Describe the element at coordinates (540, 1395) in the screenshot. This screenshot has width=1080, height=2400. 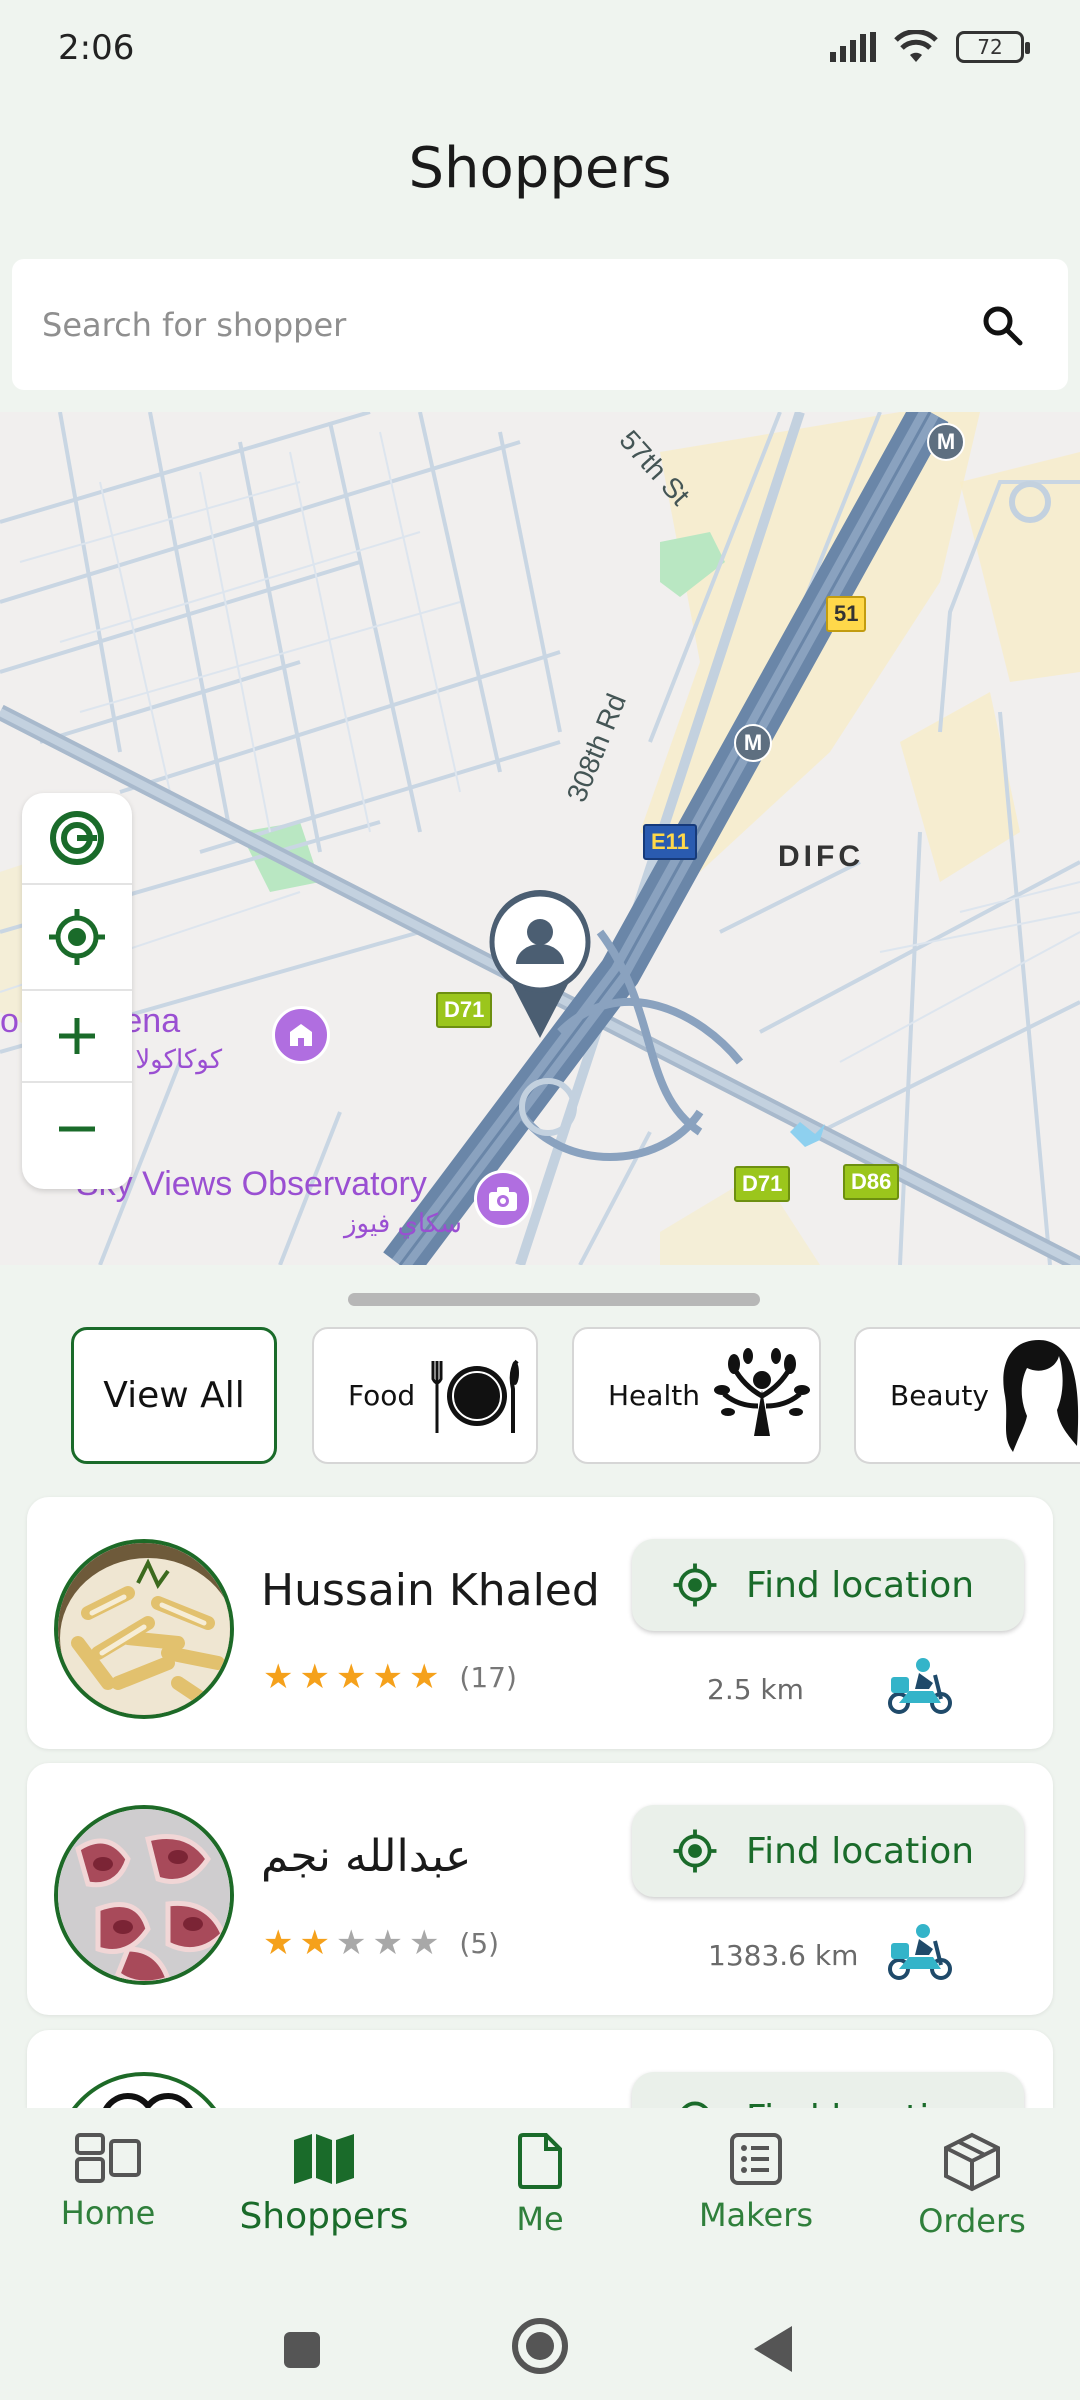
I see `category-filter: View All Food Health Beauty` at that location.